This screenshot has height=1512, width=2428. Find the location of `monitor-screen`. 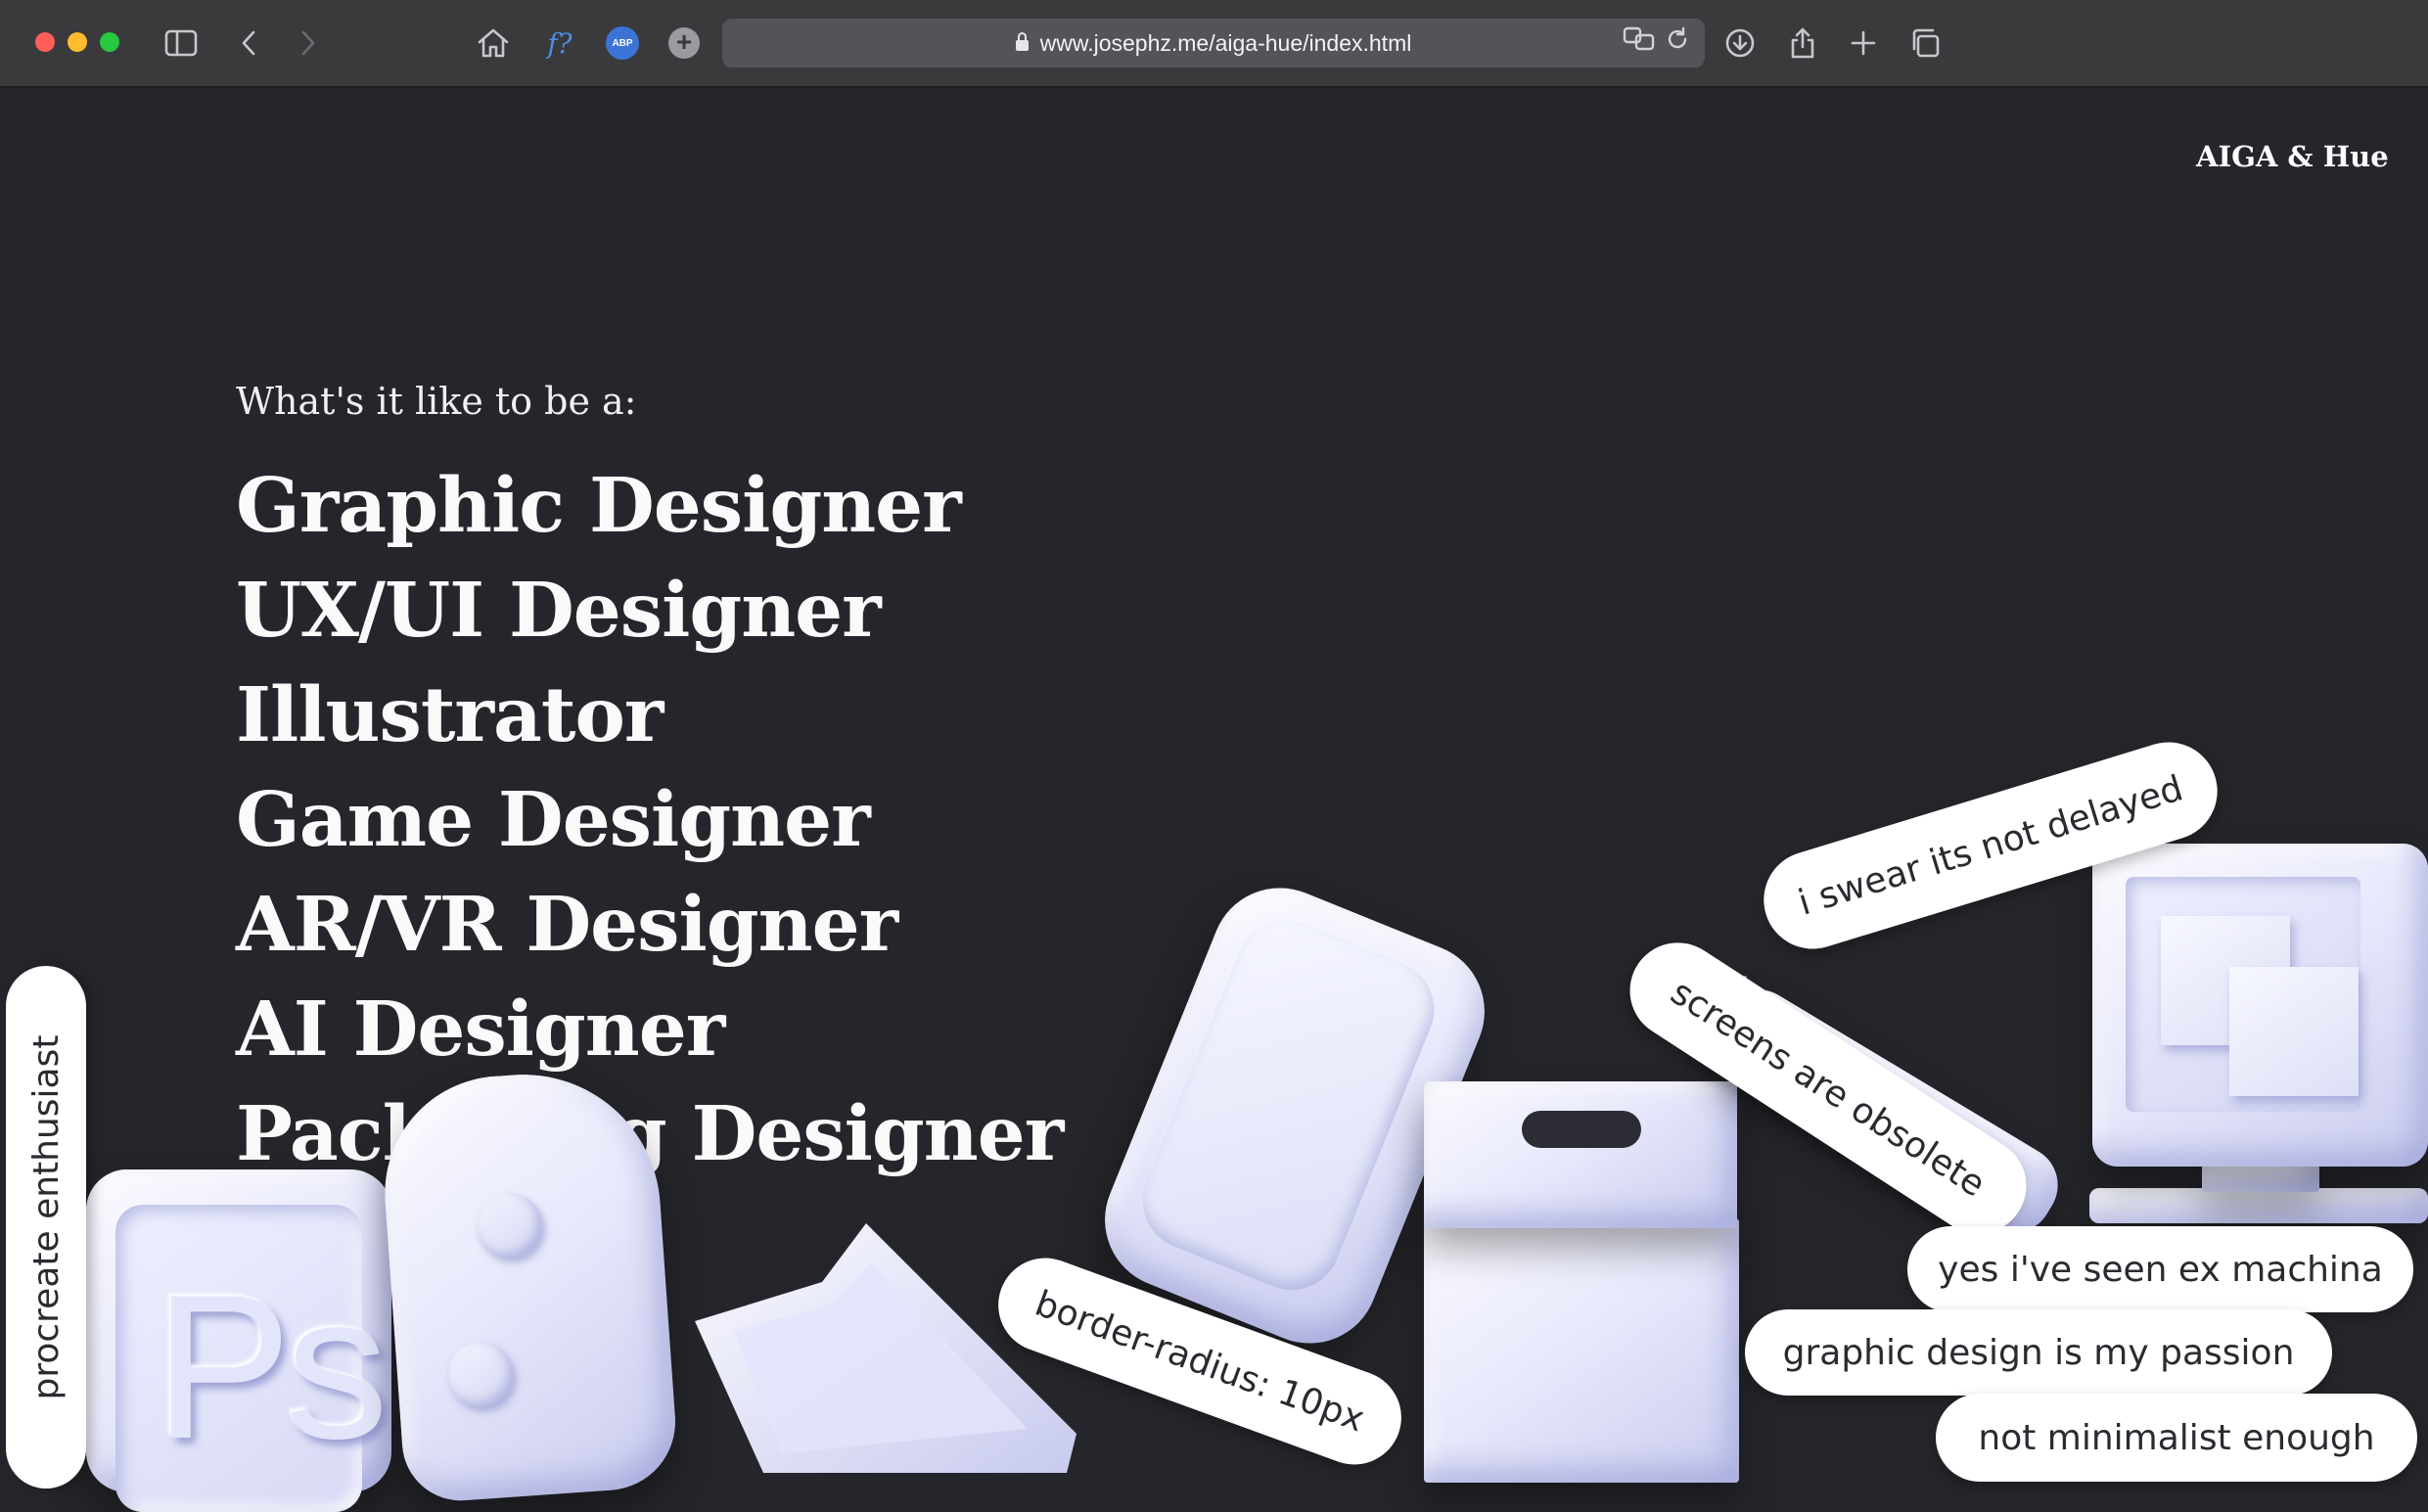

monitor-screen is located at coordinates (2243, 994).